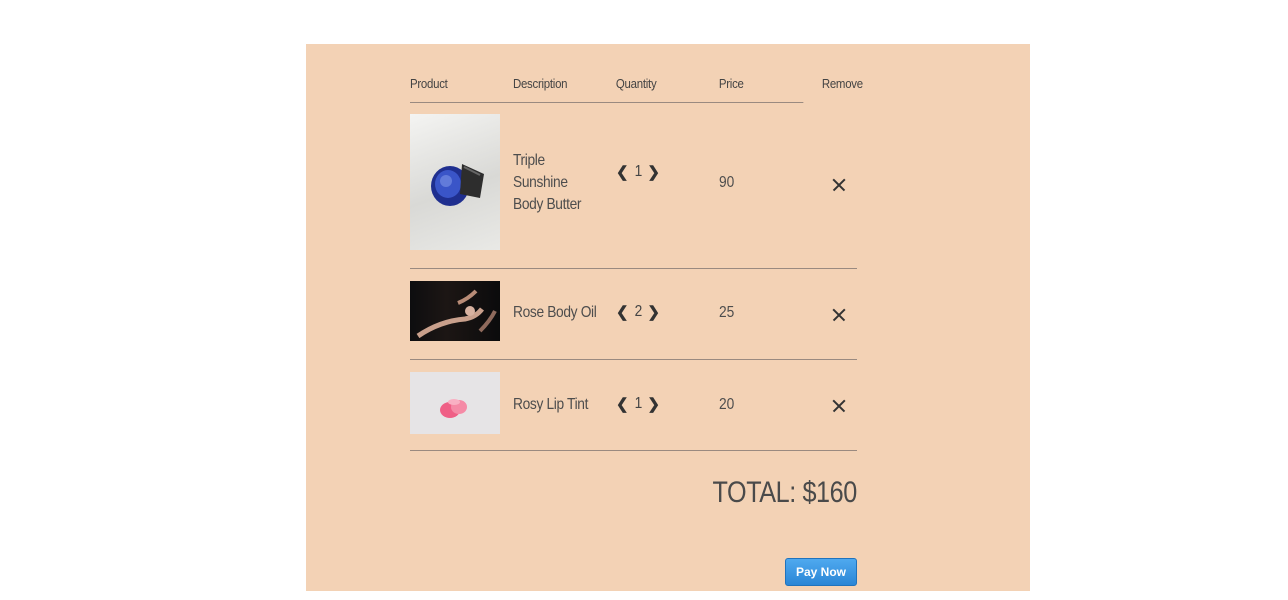 This screenshot has height=600, width=1288. I want to click on header-product: Product, so click(429, 83).